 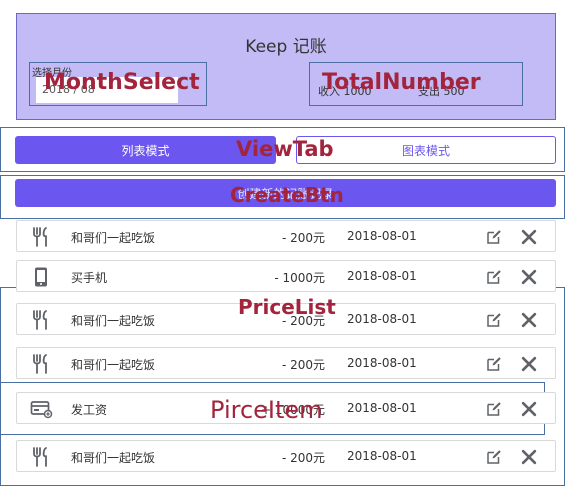 I want to click on price-item-title: 发工资, so click(x=89, y=410).